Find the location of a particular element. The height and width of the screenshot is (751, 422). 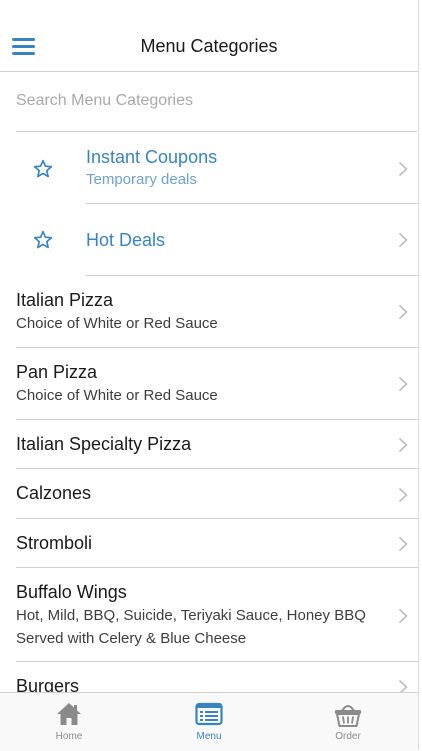

window-edge is located at coordinates (418, 375).